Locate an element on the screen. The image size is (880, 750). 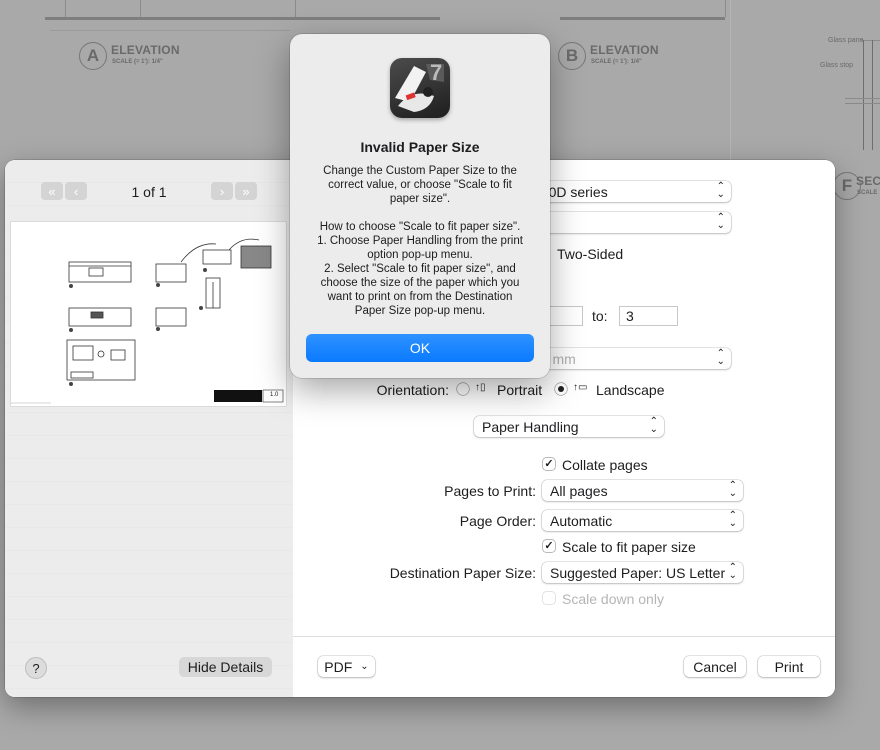
presets-popup: ıs ⌃⌄ is located at coordinates (627, 222).